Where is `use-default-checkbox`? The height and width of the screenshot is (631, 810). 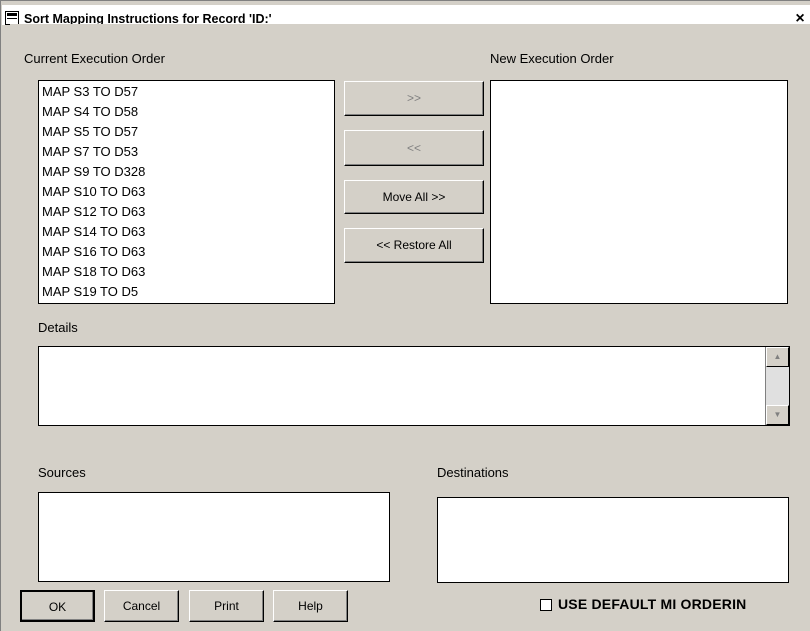 use-default-checkbox is located at coordinates (546, 605).